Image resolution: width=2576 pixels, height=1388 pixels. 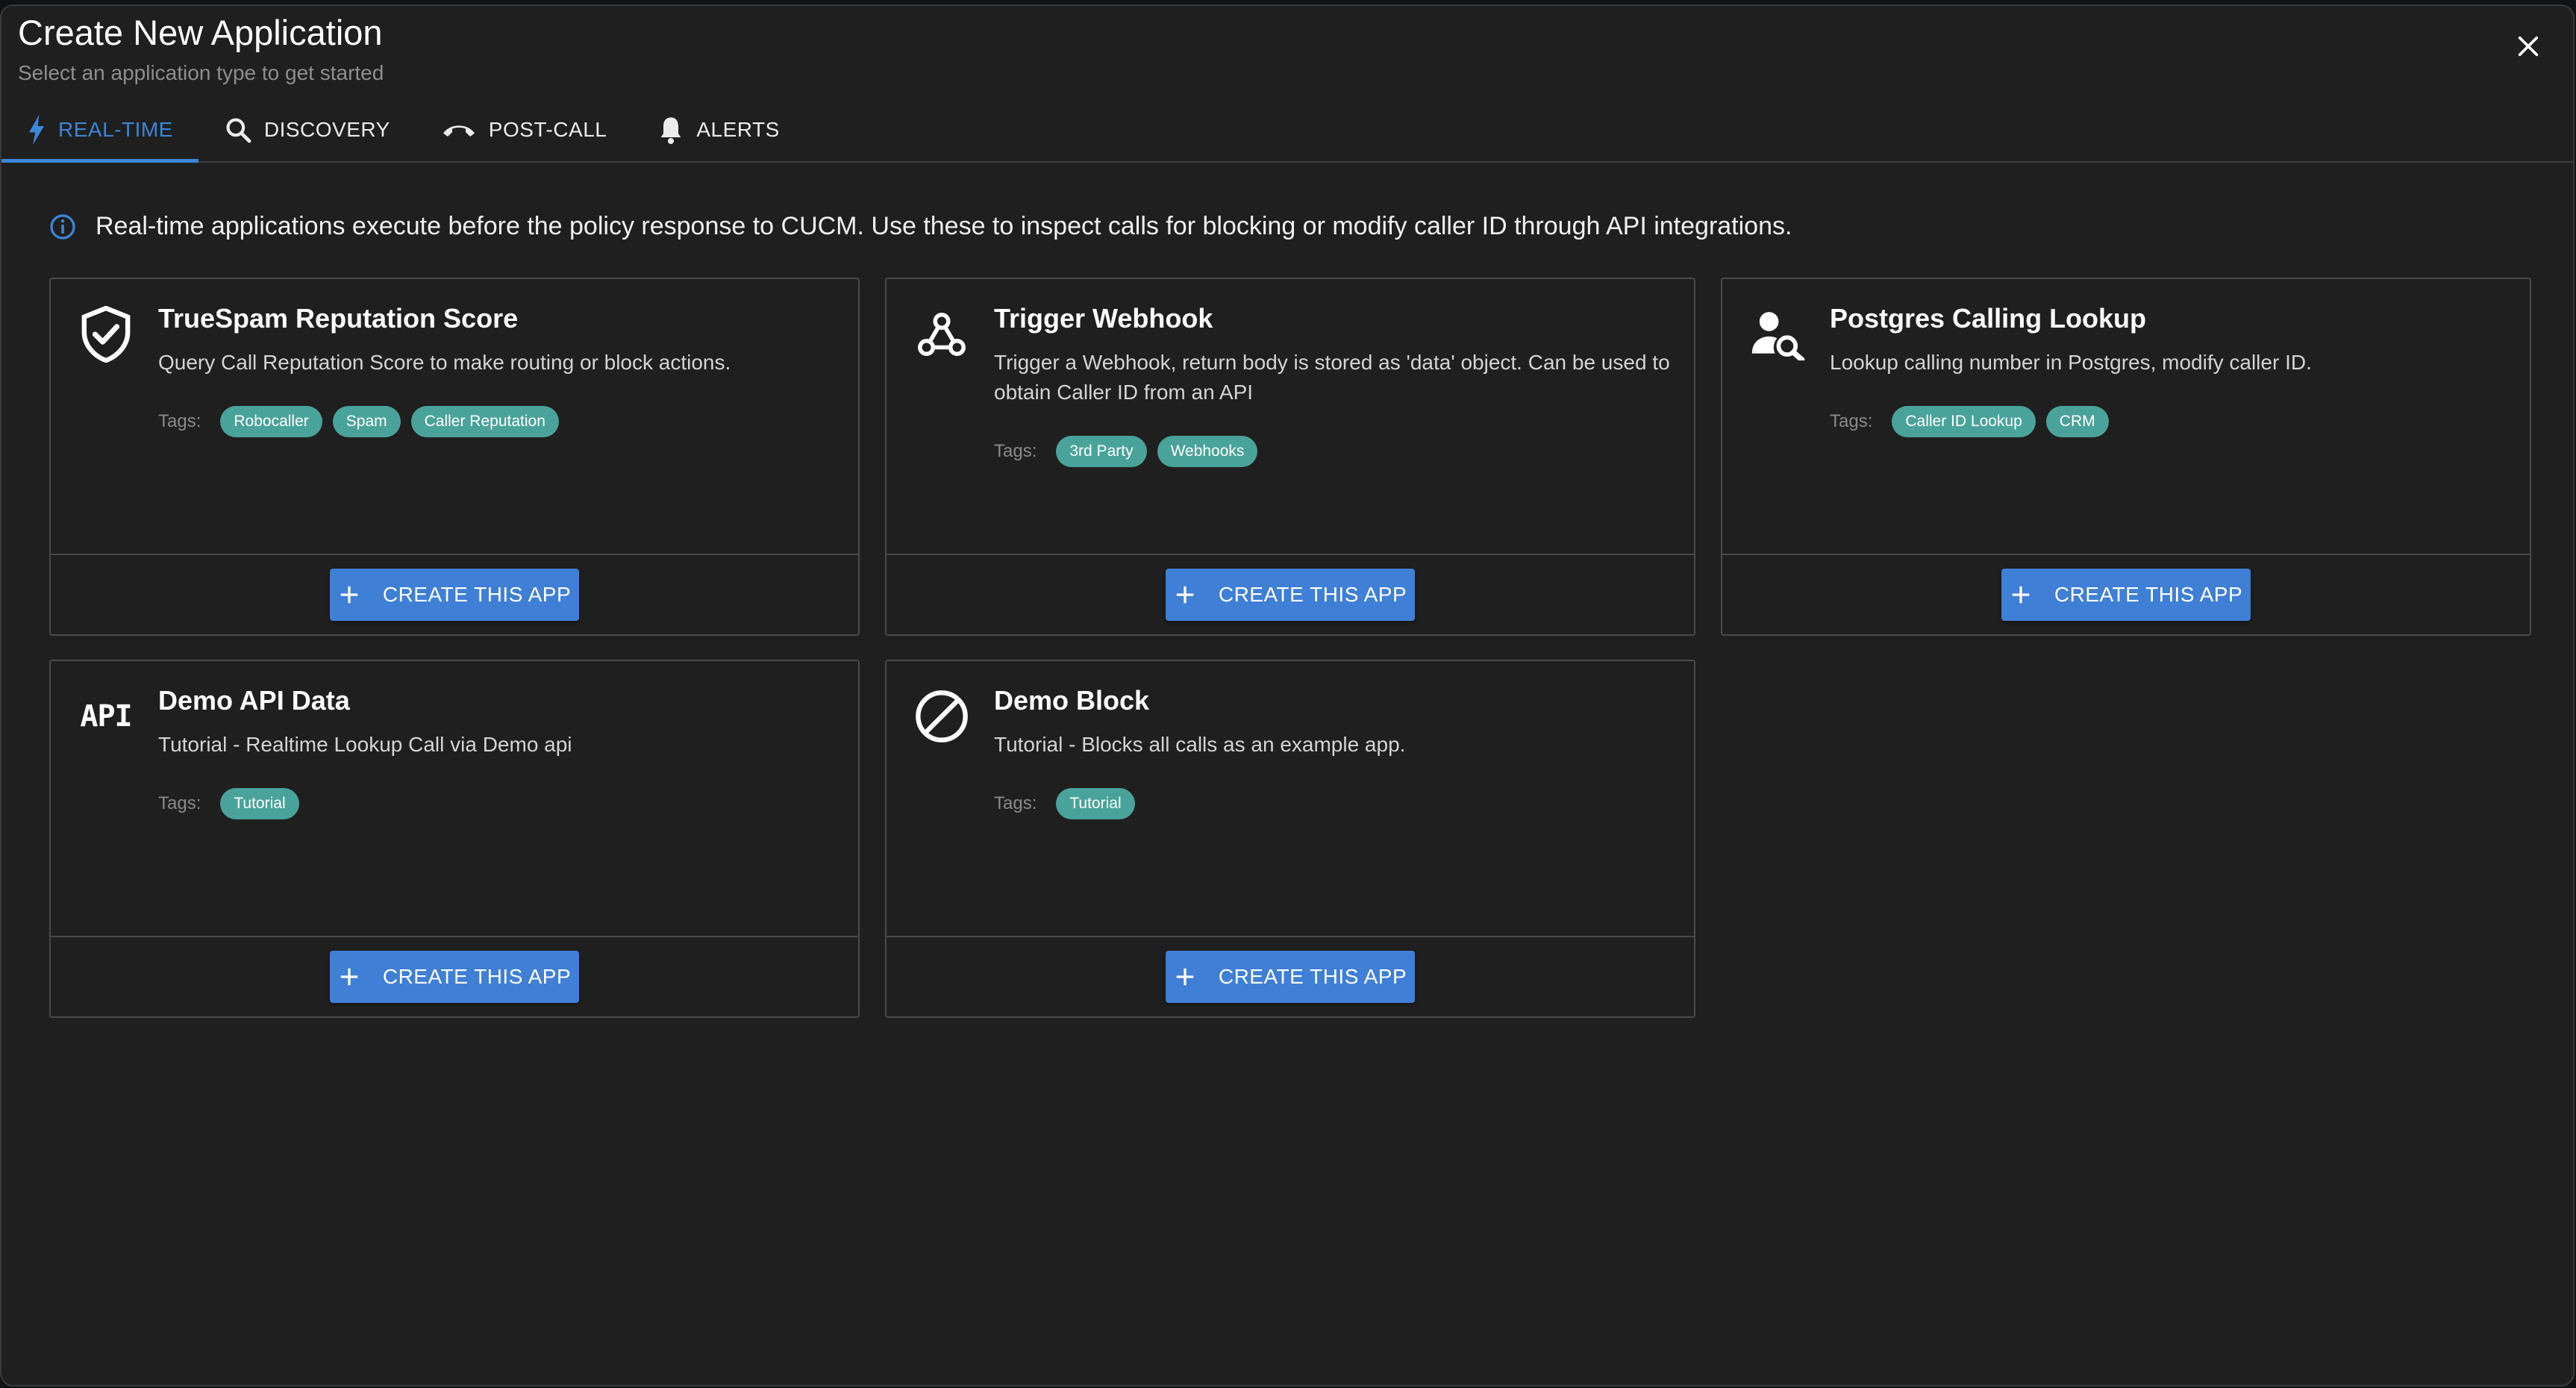 I want to click on tab-discovery: DISCOVERY, so click(x=307, y=130).